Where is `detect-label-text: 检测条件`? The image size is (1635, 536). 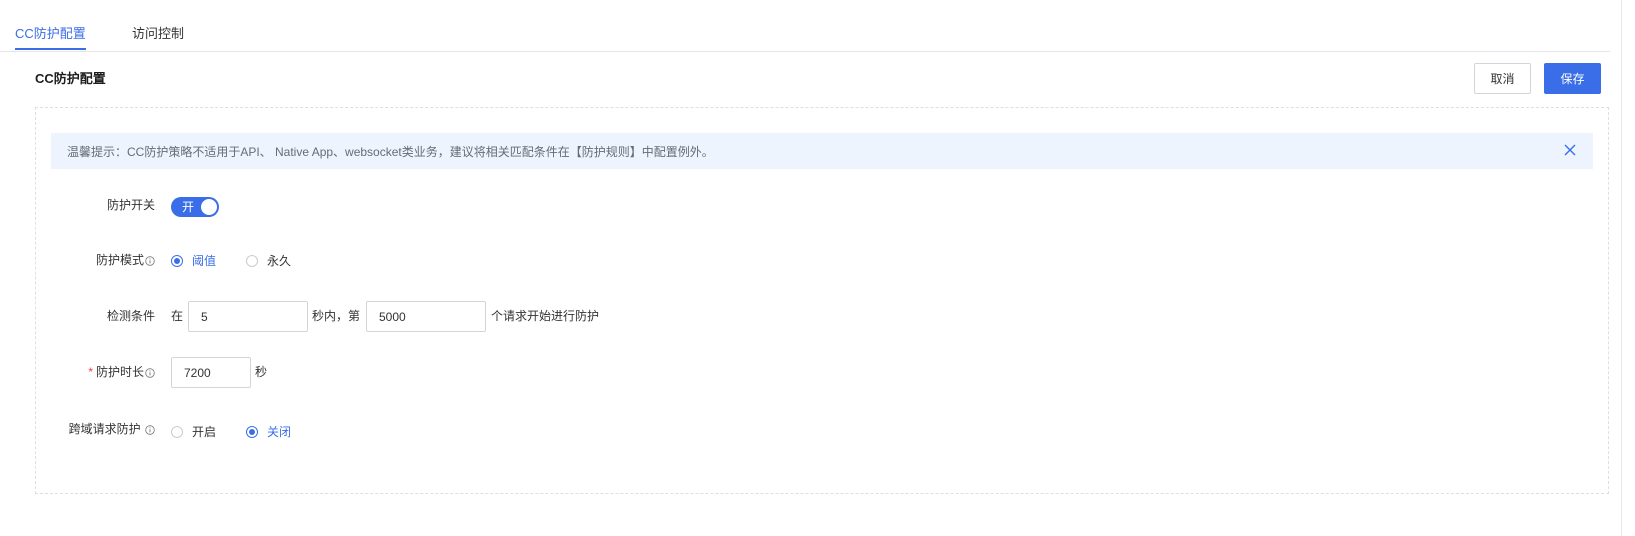 detect-label-text: 检测条件 is located at coordinates (130, 316).